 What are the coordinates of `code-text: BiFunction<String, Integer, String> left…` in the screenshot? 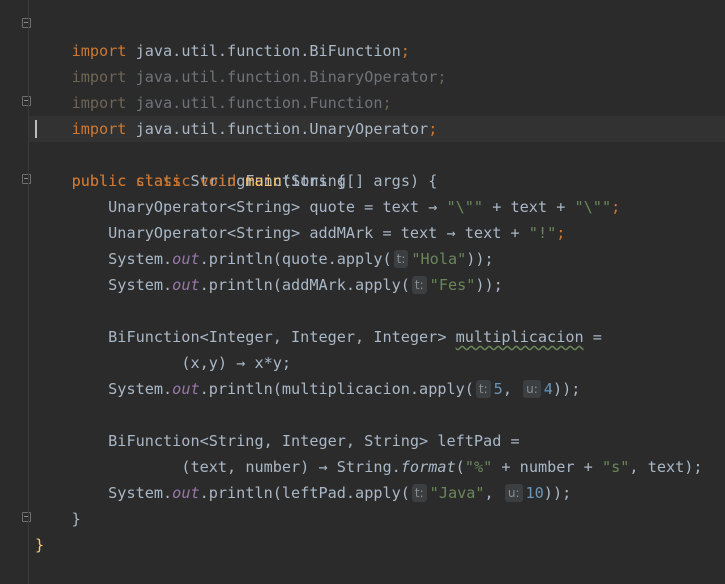 It's located at (314, 441).